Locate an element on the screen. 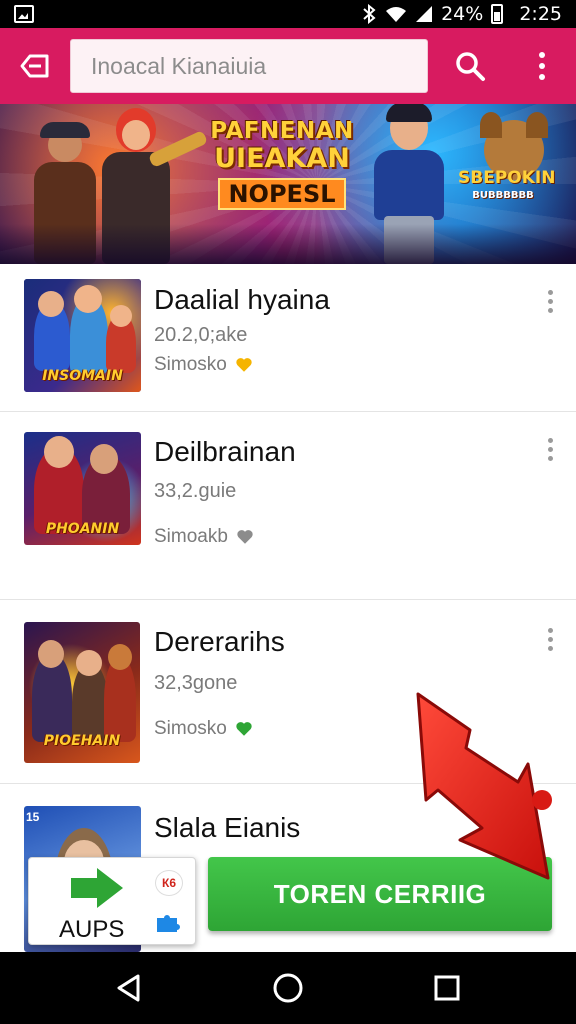 The width and height of the screenshot is (576, 1024). signal-icon is located at coordinates (424, 14).